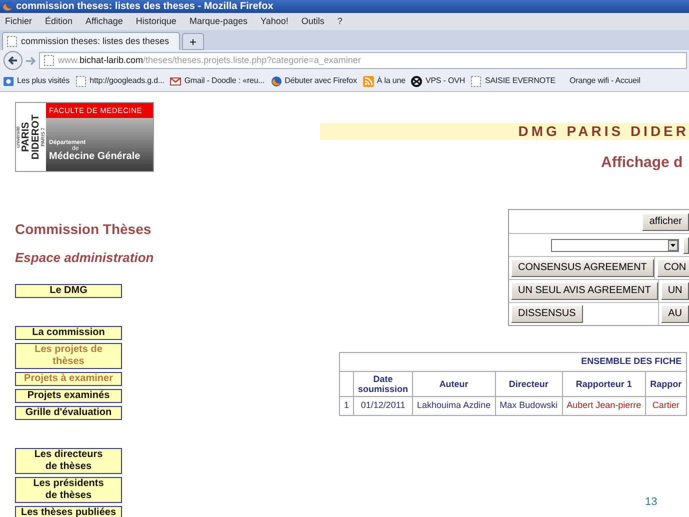  What do you see at coordinates (642, 162) in the screenshot?
I see `page-heading: Affichage d` at bounding box center [642, 162].